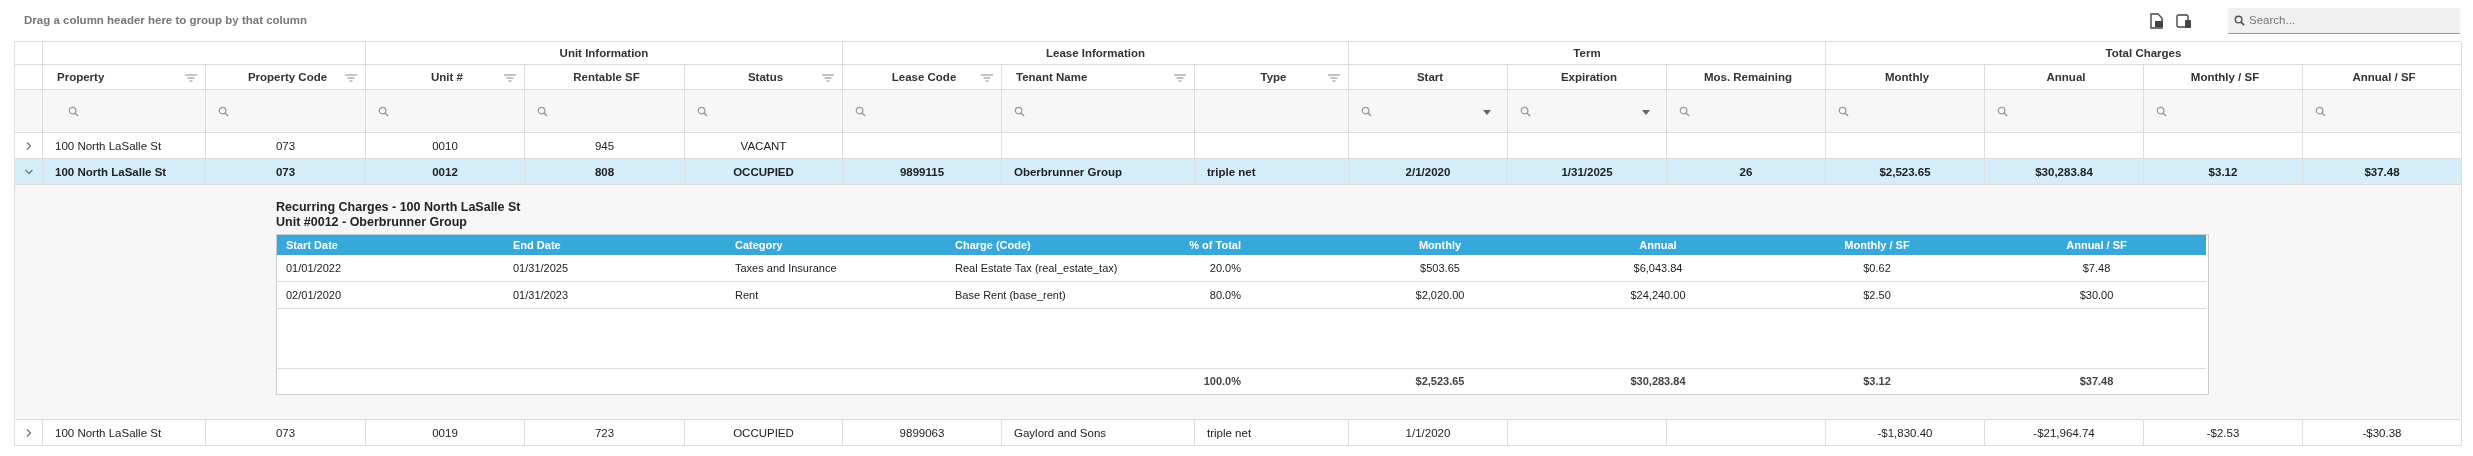 The height and width of the screenshot is (456, 2473). I want to click on table-cell: -$2.53, so click(2223, 433).